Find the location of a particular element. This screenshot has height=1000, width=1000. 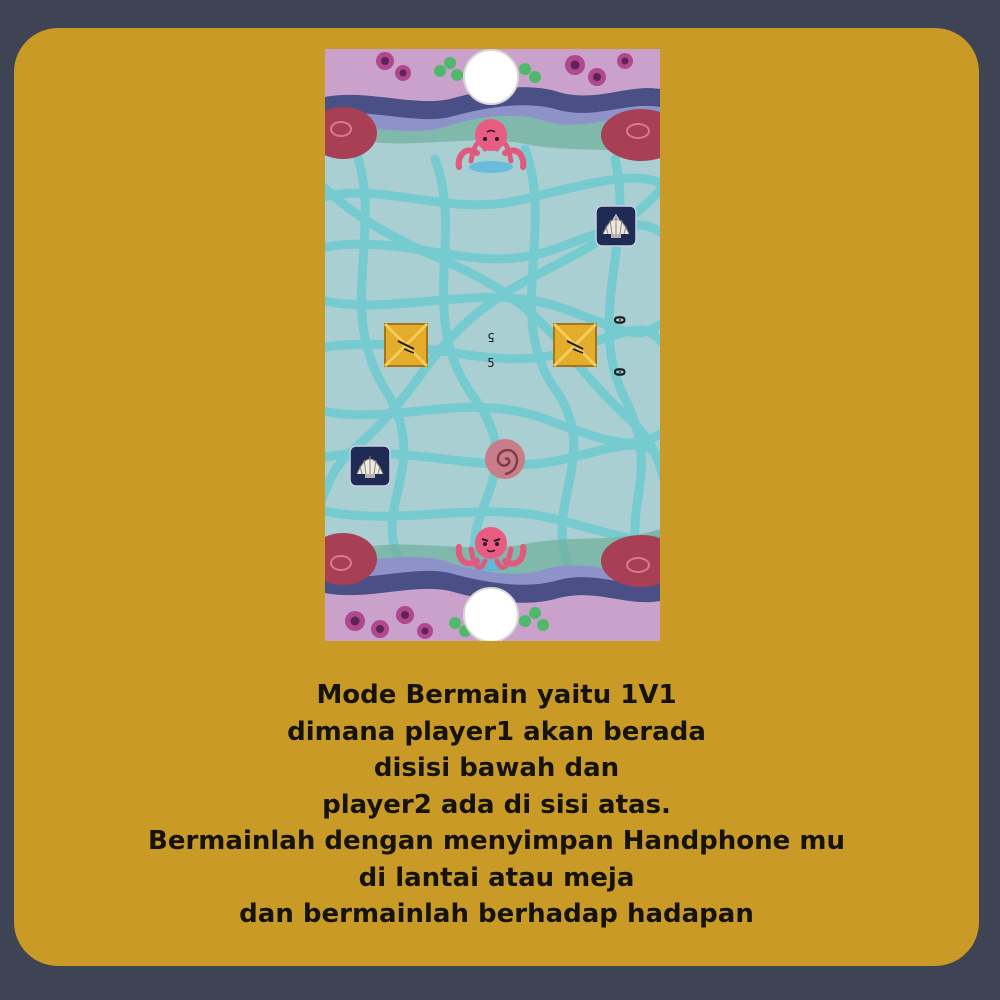

caption-line: dimana player1 akan berada is located at coordinates (496, 731).